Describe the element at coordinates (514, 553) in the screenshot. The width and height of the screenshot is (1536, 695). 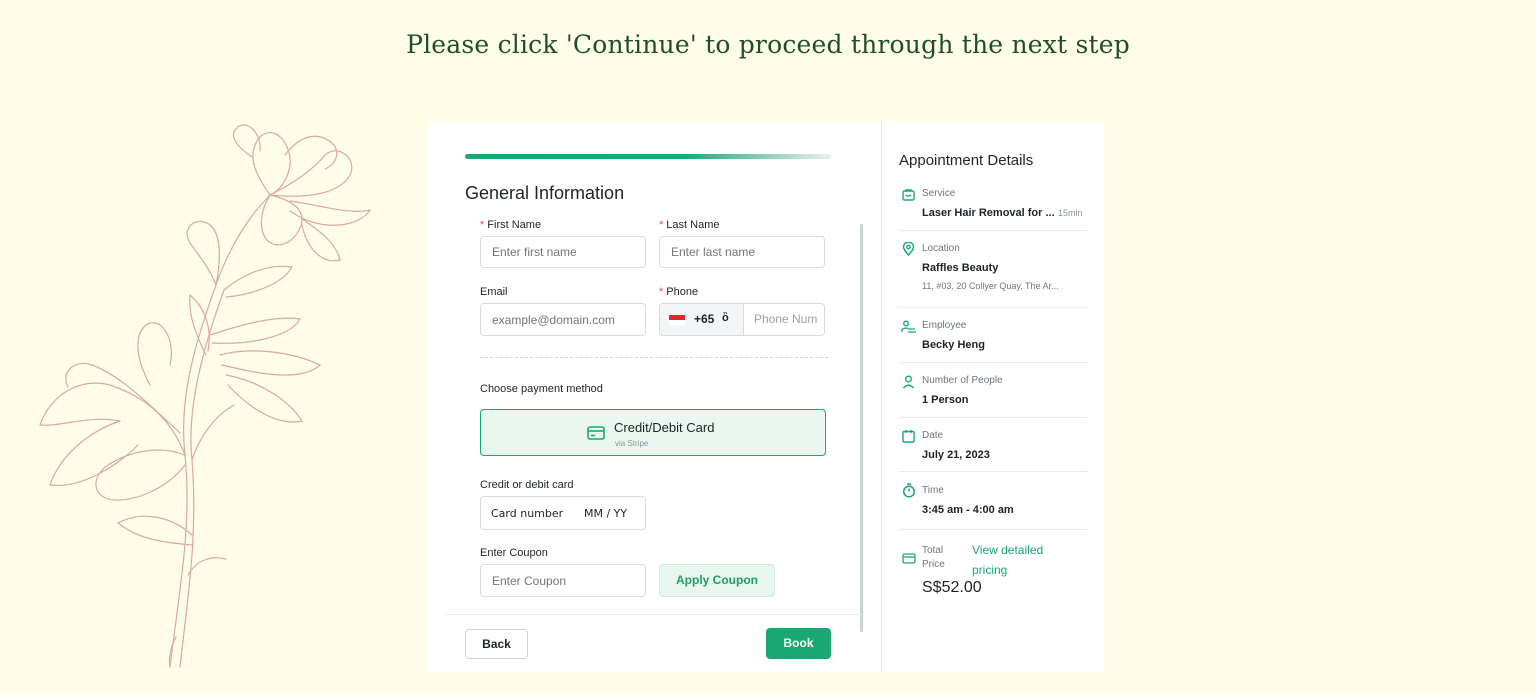
I see `coupon-label: Enter Coupon` at that location.